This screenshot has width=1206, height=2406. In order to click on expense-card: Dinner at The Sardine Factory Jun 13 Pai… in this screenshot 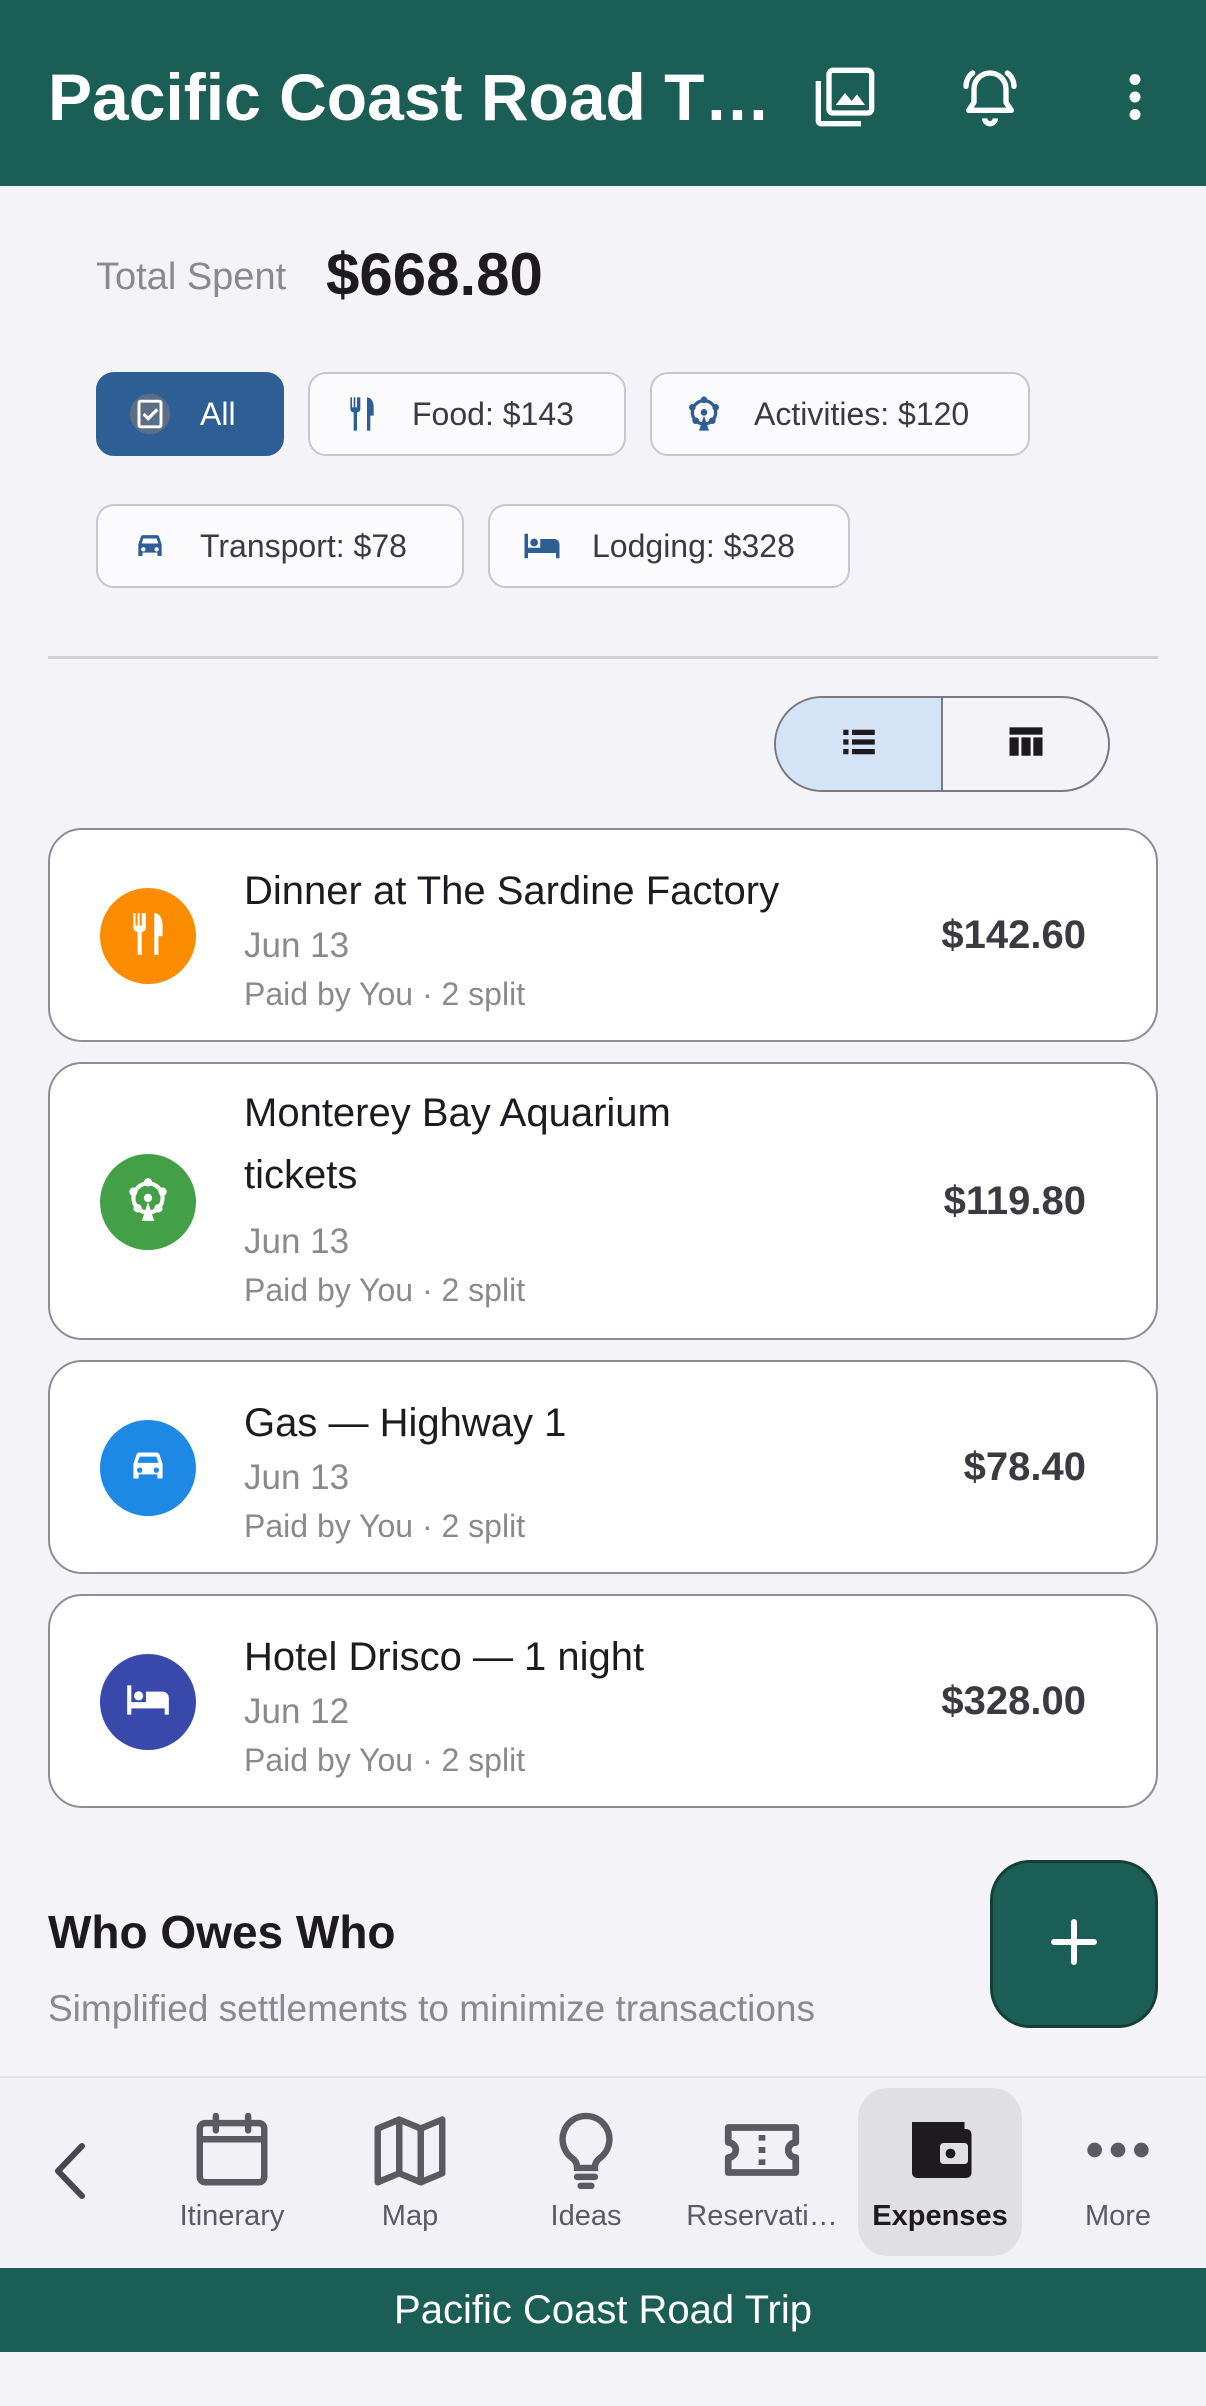, I will do `click(603, 935)`.